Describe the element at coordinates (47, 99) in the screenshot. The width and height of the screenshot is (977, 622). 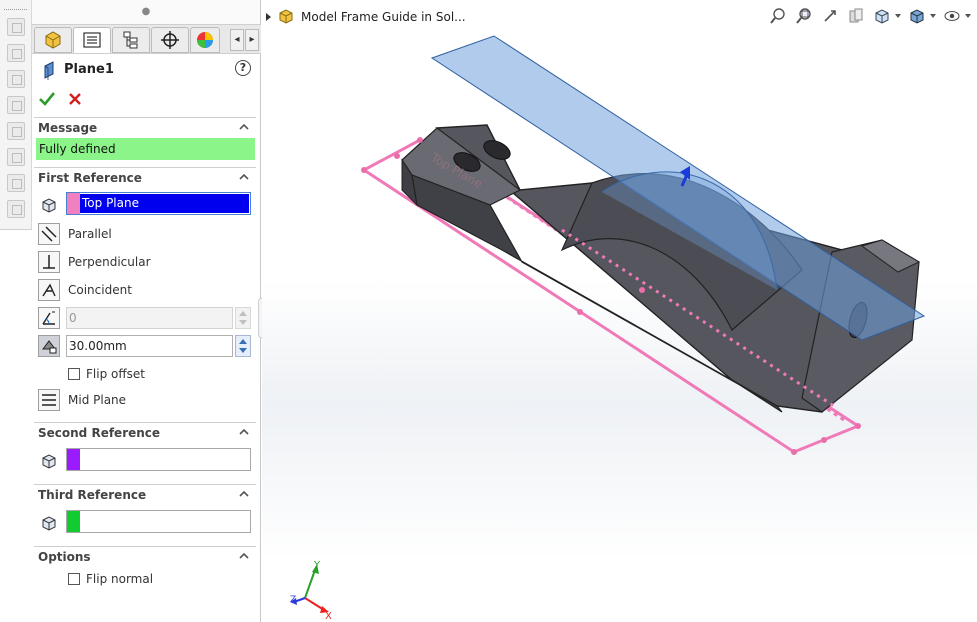
I see `ok-check-icon` at that location.